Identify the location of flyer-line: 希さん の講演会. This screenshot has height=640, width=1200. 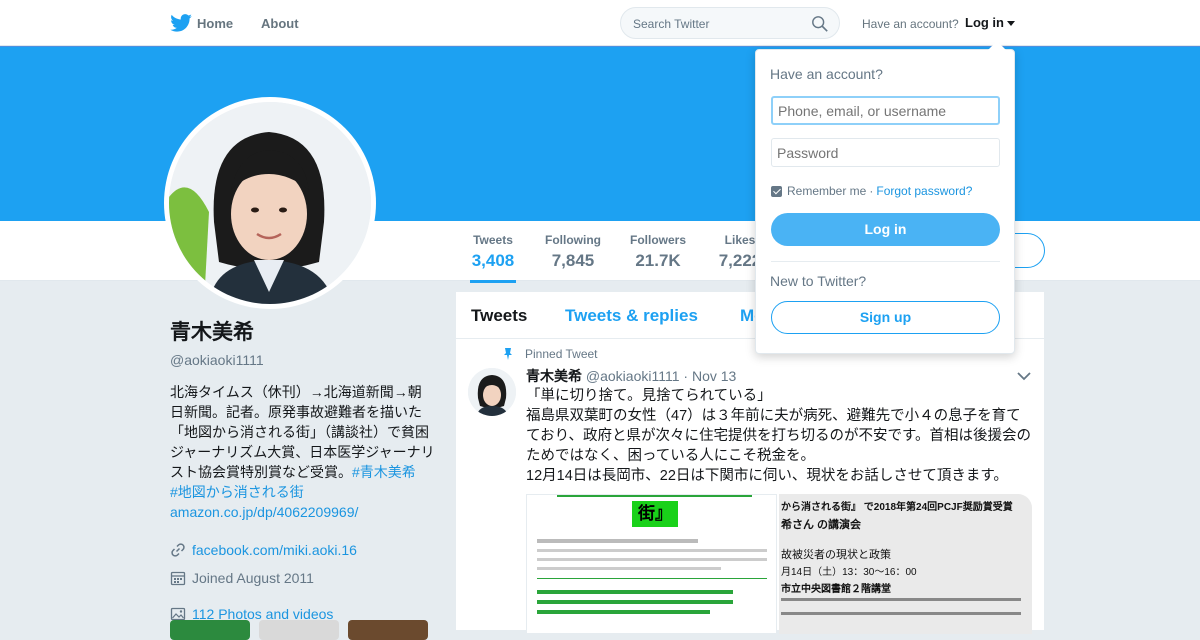
(821, 525).